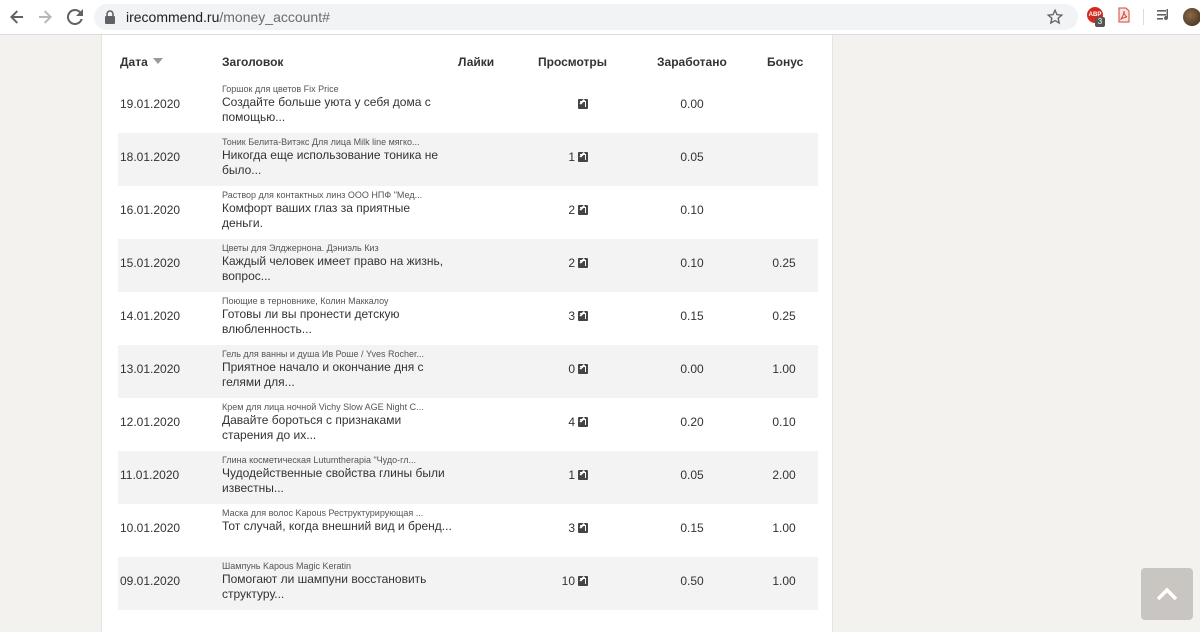 Image resolution: width=1200 pixels, height=632 pixels. I want to click on row-product-link: Цветы для Элджернона. Дэниэль Киз, so click(300, 248).